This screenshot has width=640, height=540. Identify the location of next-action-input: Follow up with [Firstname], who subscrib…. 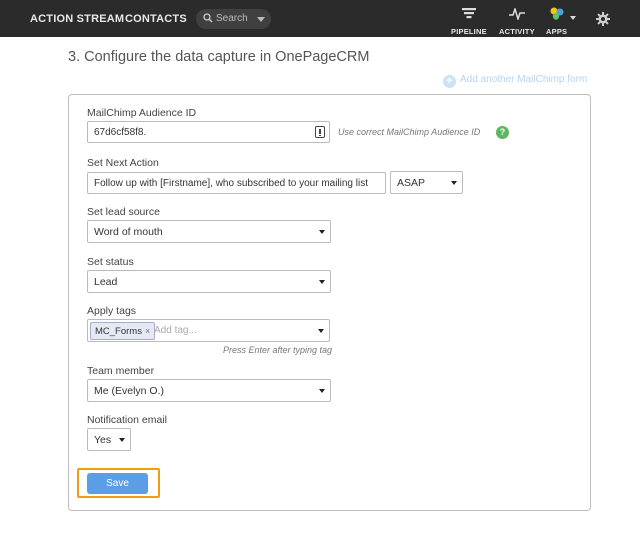
(236, 183).